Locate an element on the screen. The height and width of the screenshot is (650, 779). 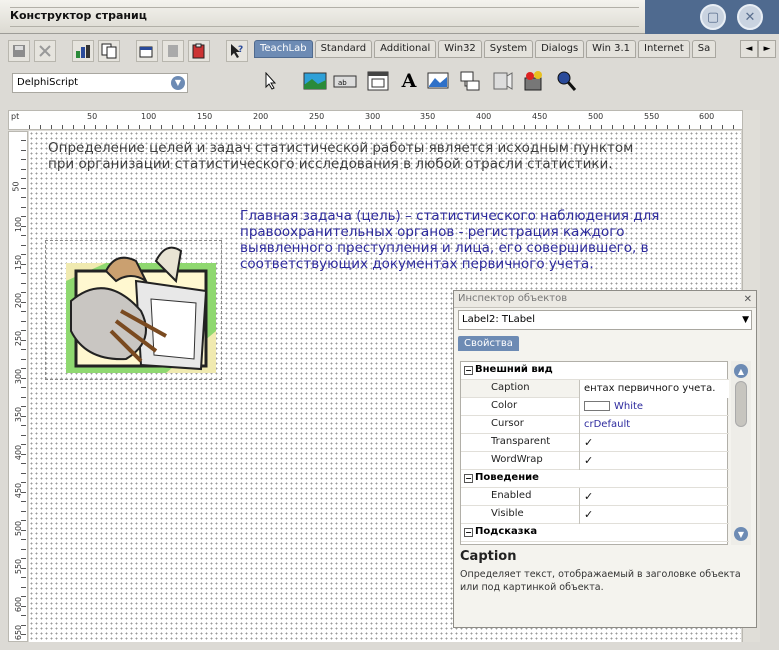
ruler-mark: 150 is located at coordinates (205, 116).